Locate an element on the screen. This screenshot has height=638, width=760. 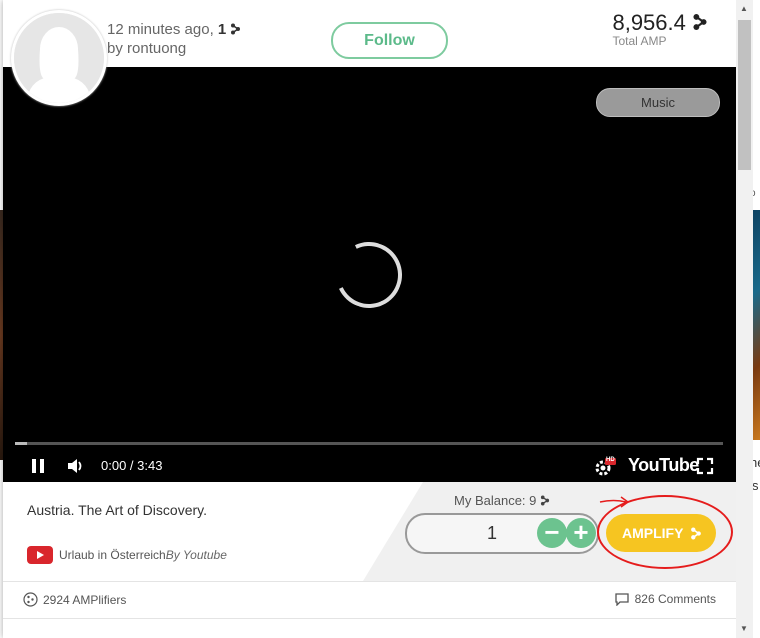
increment-button: + is located at coordinates (581, 533).